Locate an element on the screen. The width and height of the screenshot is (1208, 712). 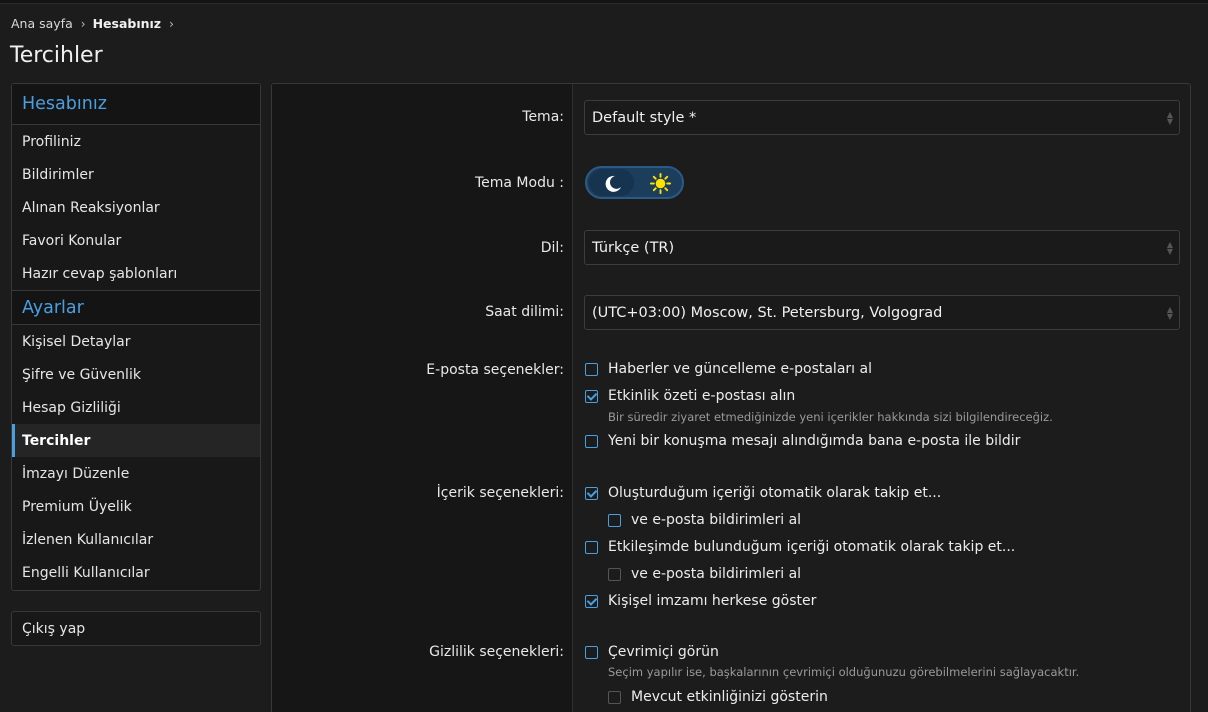
online-option: Çevrimiçi görün is located at coordinates (652, 652).